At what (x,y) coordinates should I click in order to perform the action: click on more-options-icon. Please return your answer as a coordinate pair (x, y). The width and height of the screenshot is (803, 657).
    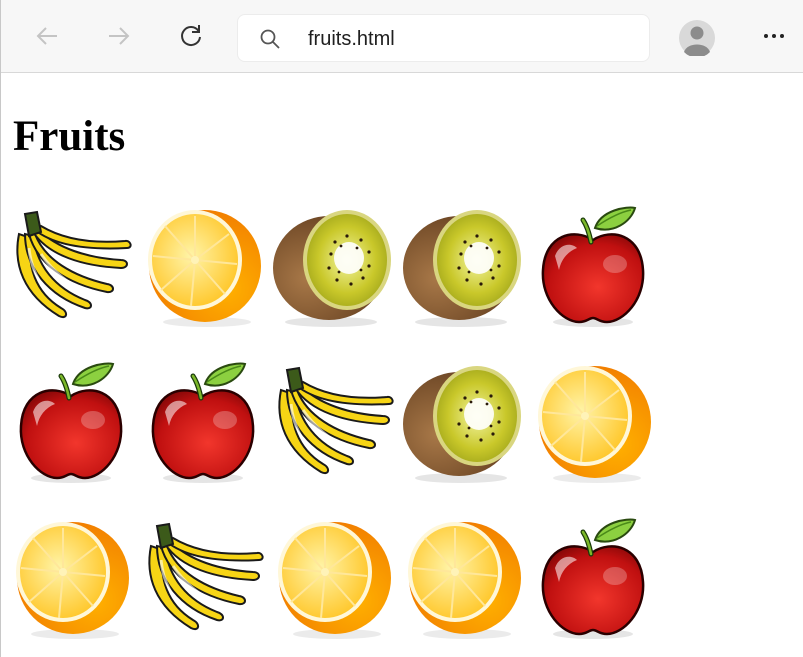
    Looking at the image, I should click on (774, 36).